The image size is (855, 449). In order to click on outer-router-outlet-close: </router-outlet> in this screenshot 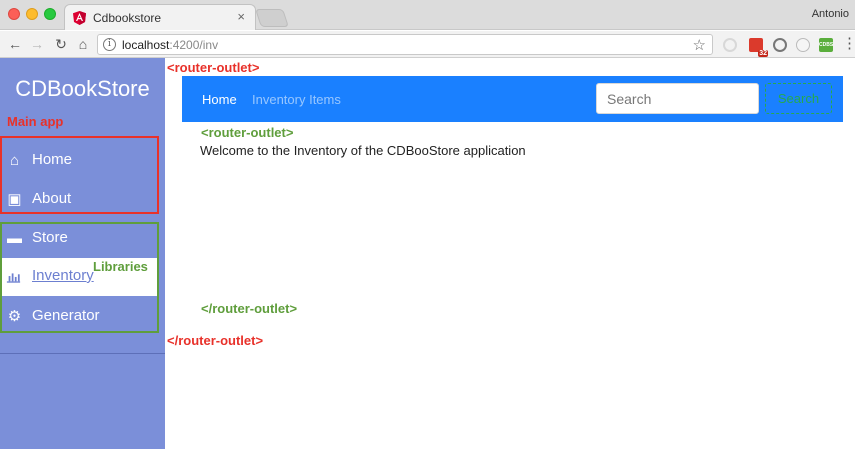, I will do `click(215, 340)`.